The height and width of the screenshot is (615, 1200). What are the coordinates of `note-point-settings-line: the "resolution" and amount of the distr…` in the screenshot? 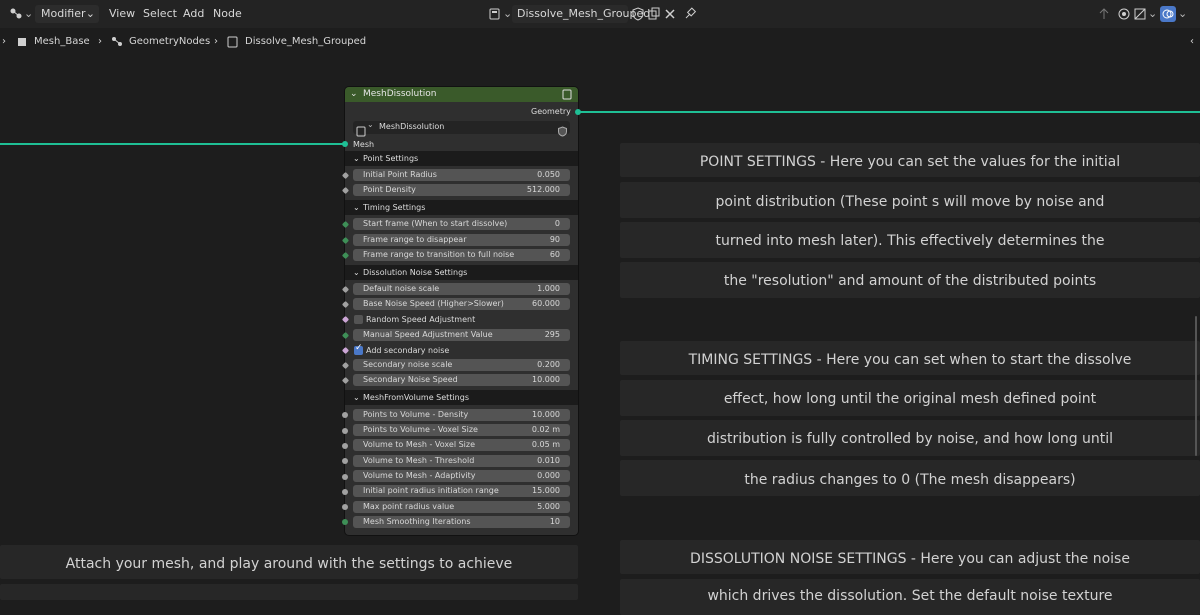 It's located at (910, 280).